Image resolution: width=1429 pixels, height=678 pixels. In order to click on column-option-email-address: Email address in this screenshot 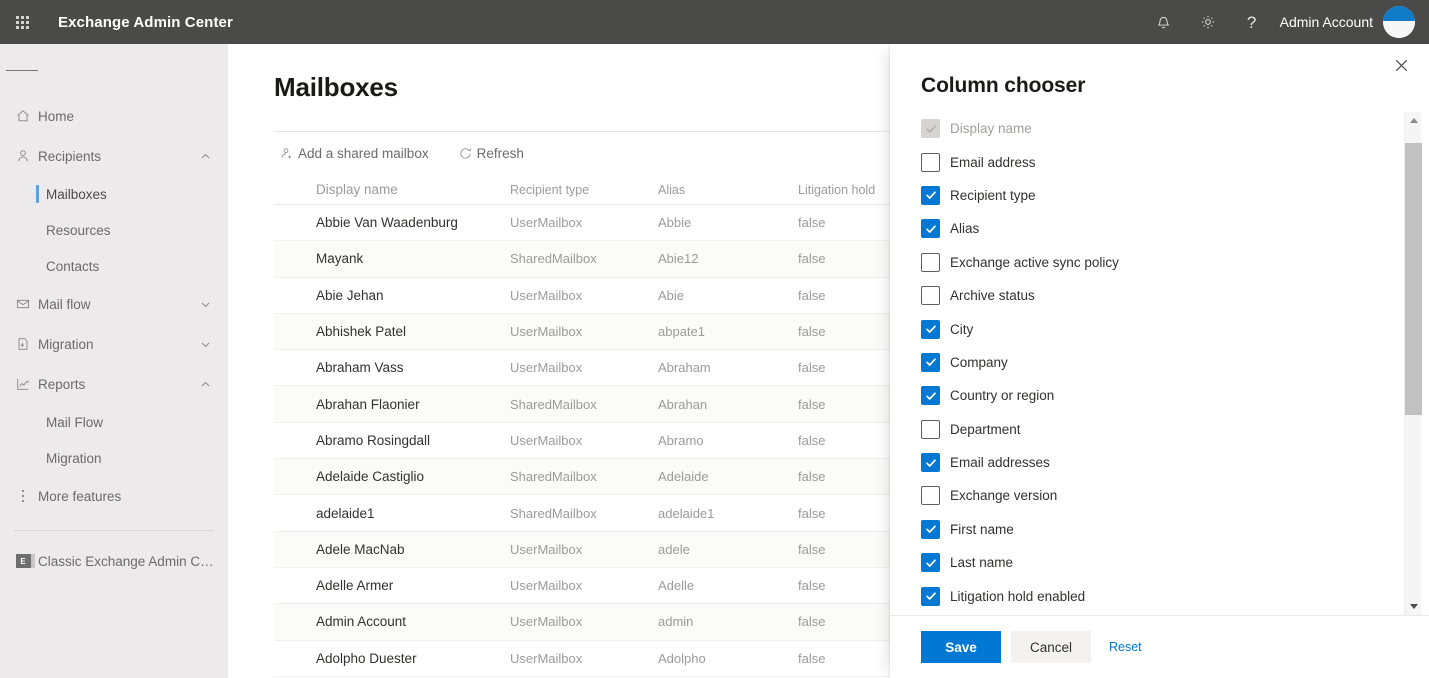, I will do `click(1175, 161)`.